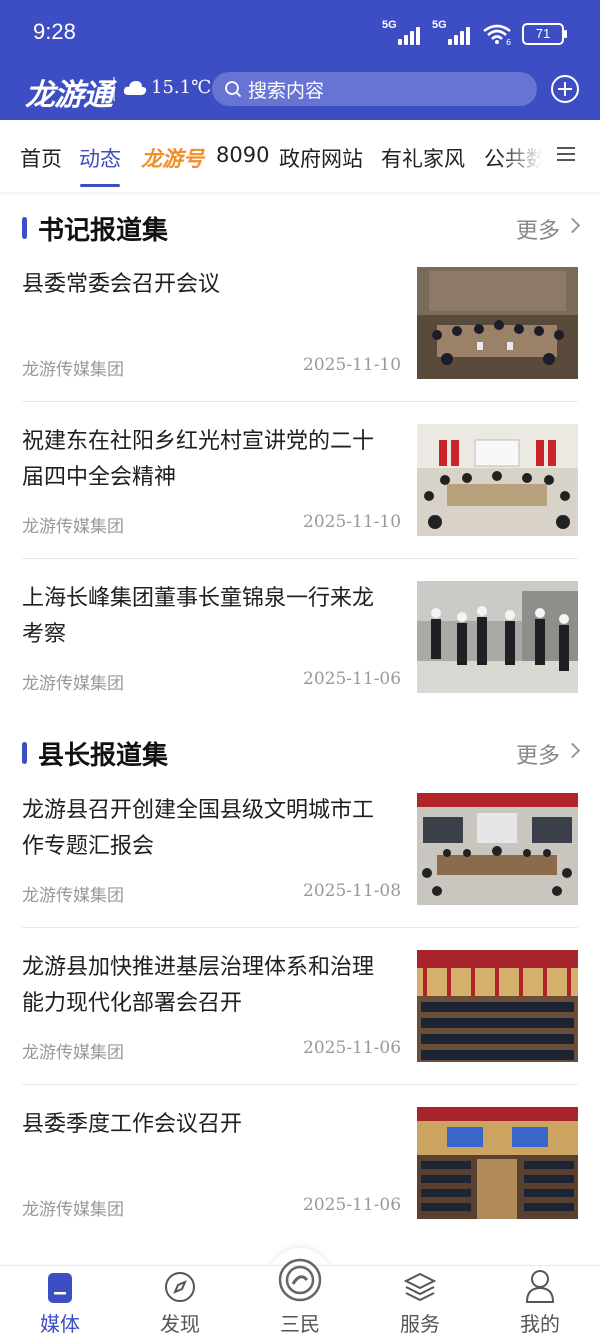 Image resolution: width=600 pixels, height=1337 pixels. Describe the element at coordinates (474, 33) in the screenshot. I see `status-icons: 5G 5G 6 71` at that location.